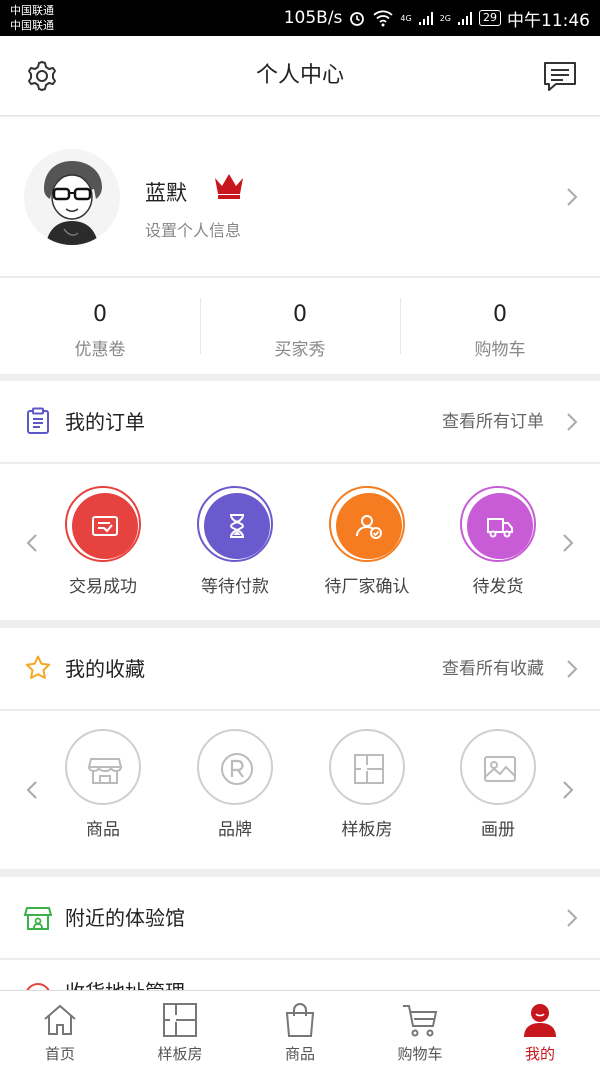 The width and height of the screenshot is (600, 1067). Describe the element at coordinates (420, 1021) in the screenshot. I see `cart-icon` at that location.